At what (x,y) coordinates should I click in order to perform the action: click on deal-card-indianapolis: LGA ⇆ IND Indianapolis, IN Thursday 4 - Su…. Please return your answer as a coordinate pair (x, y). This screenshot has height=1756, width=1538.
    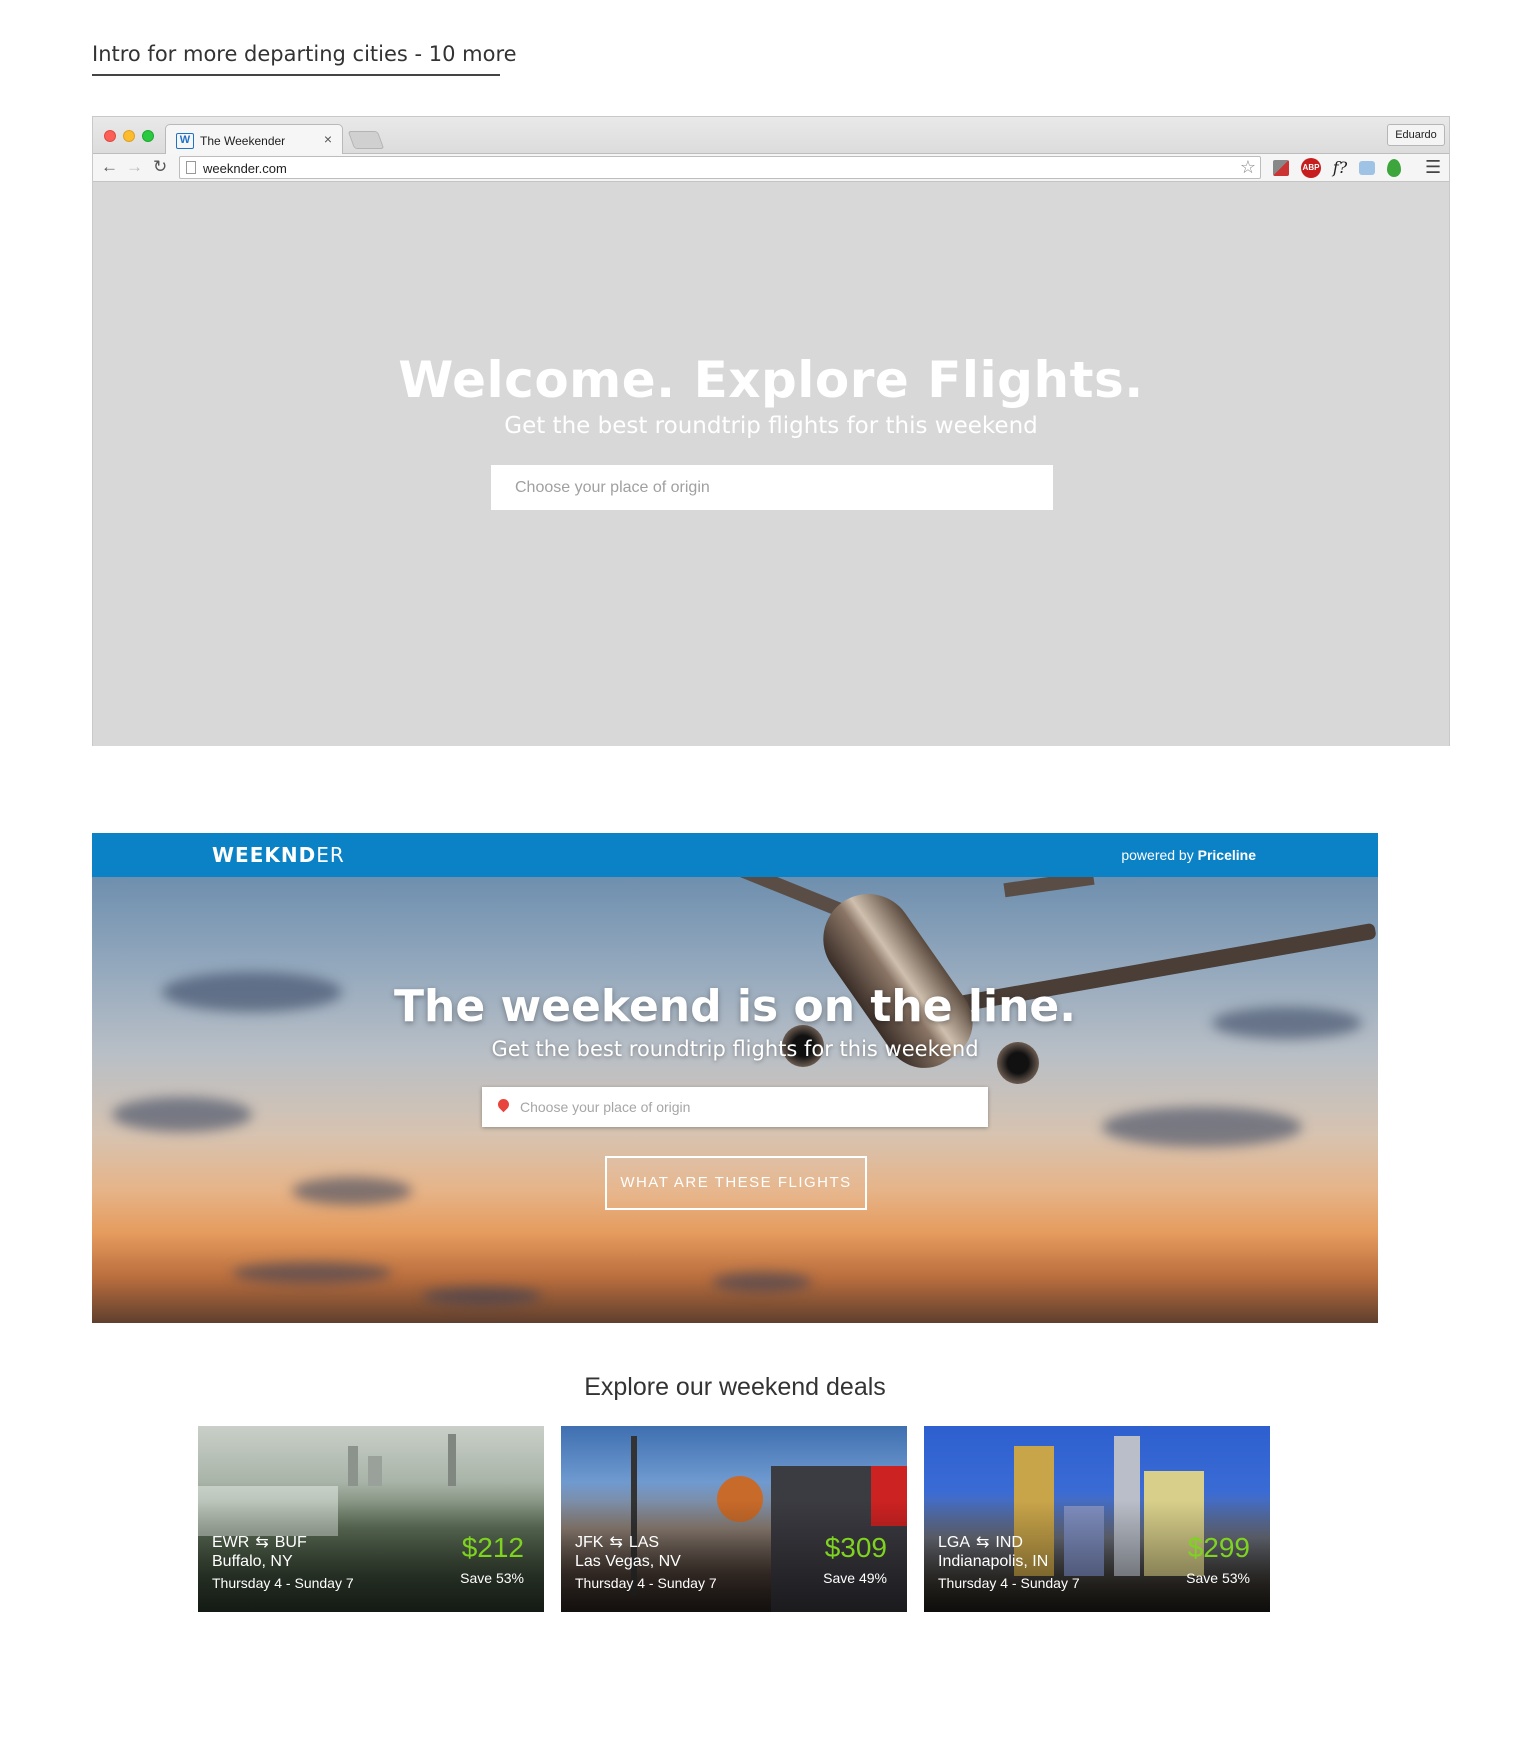
    Looking at the image, I should click on (1097, 1519).